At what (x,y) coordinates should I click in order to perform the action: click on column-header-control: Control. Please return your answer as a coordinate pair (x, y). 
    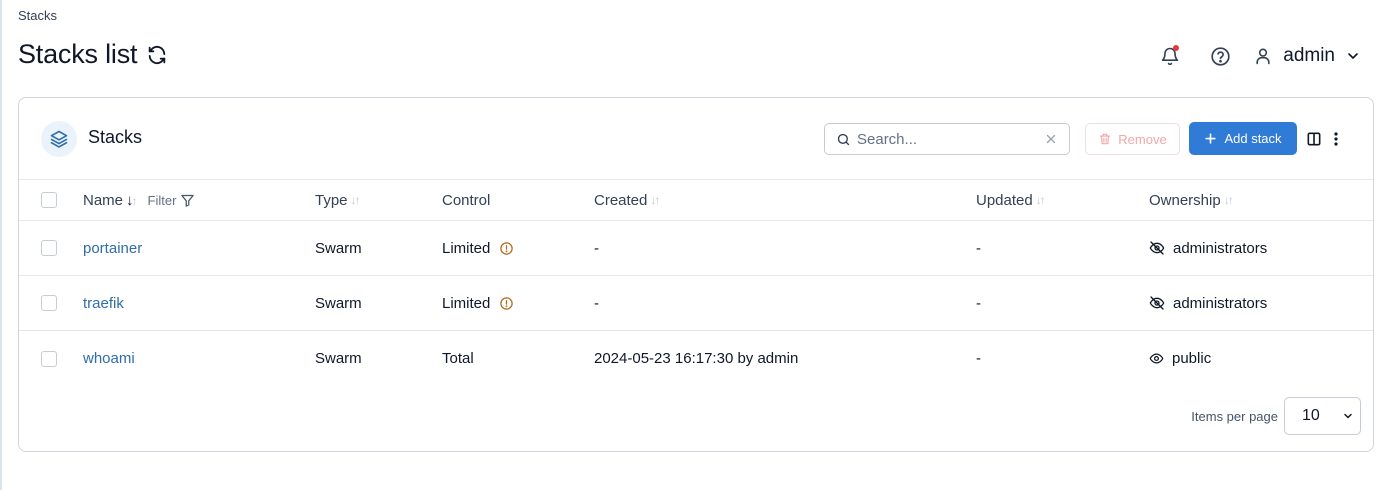
    Looking at the image, I should click on (466, 200).